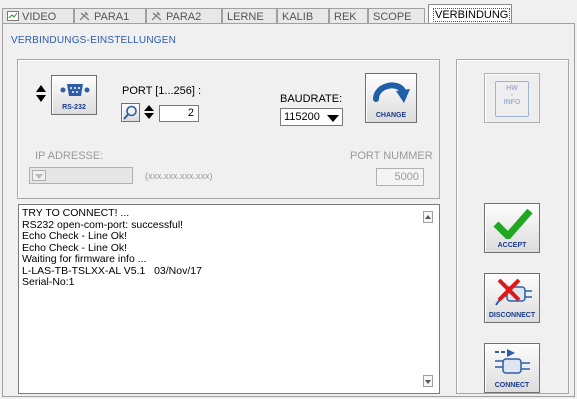  Describe the element at coordinates (472, 15) in the screenshot. I see `tab-label: VERBINDUNG` at that location.